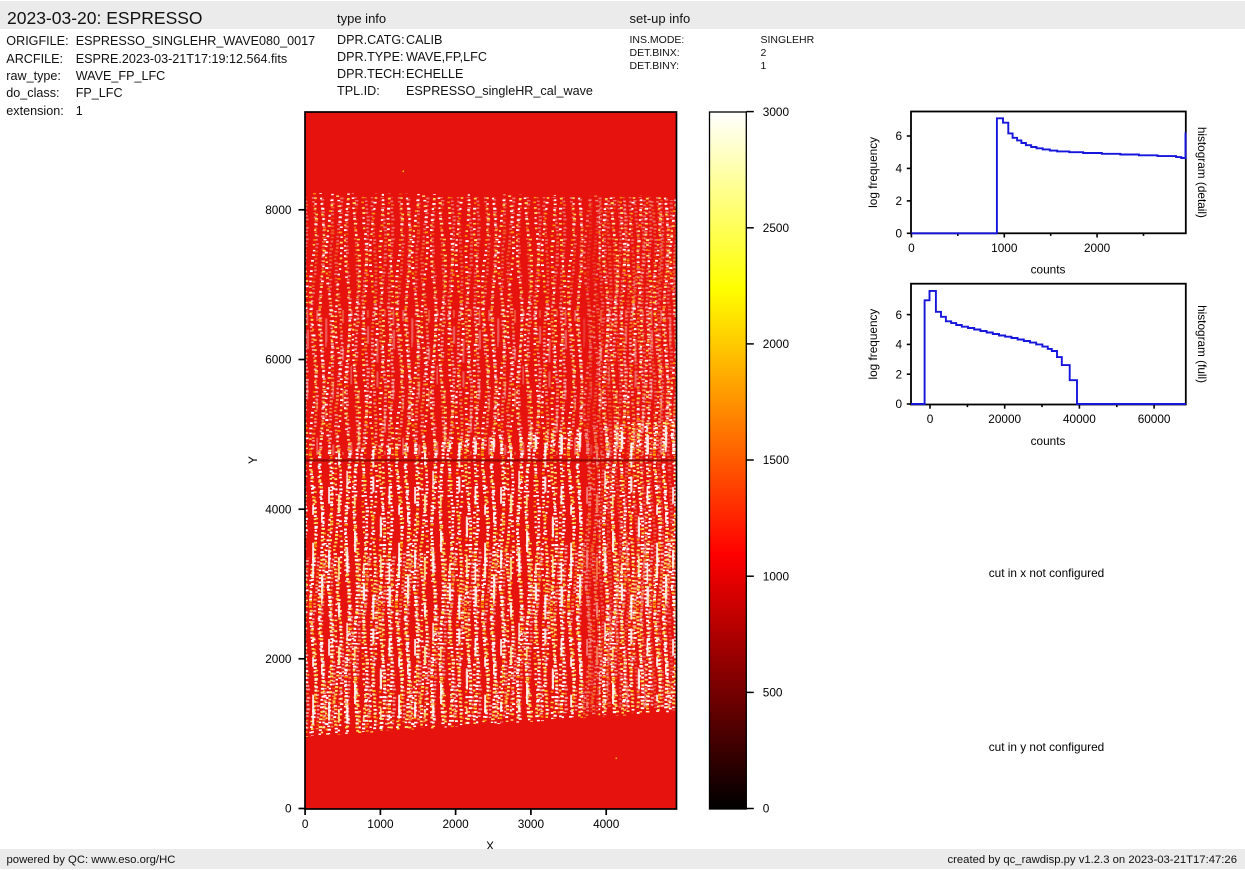 This screenshot has width=1245, height=870. I want to click on svg-text: 6000, so click(278, 360).